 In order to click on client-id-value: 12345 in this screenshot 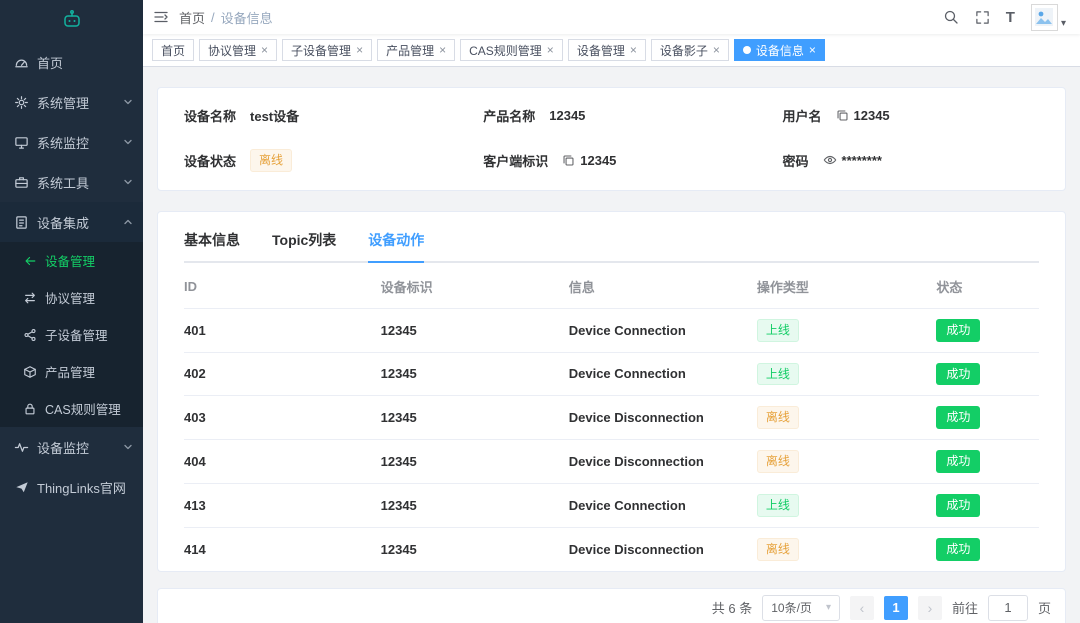, I will do `click(589, 160)`.